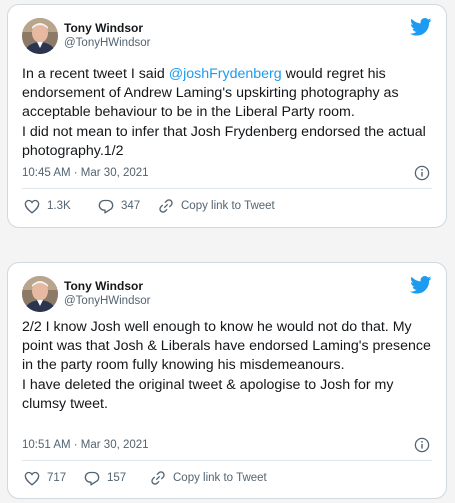 This screenshot has height=503, width=455. Describe the element at coordinates (57, 478) in the screenshot. I see `like-count: 717` at that location.